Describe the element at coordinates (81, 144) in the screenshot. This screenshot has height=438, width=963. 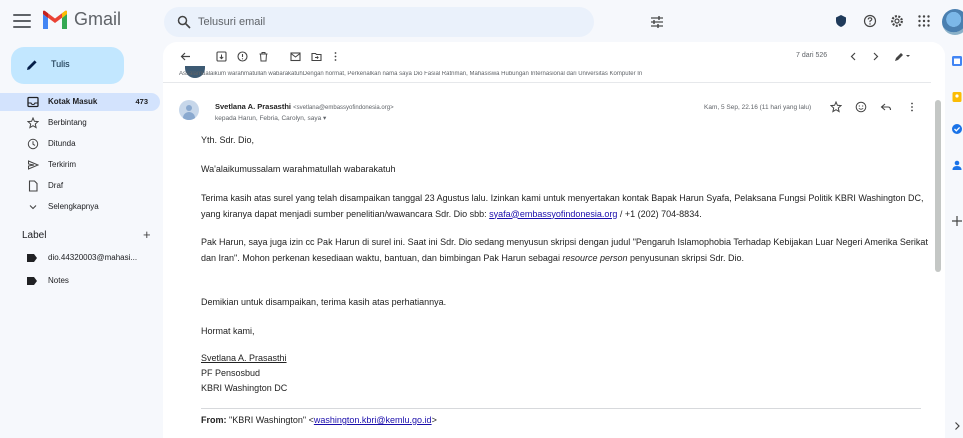
I see `sidebar-item-snoozed: Ditunda` at that location.